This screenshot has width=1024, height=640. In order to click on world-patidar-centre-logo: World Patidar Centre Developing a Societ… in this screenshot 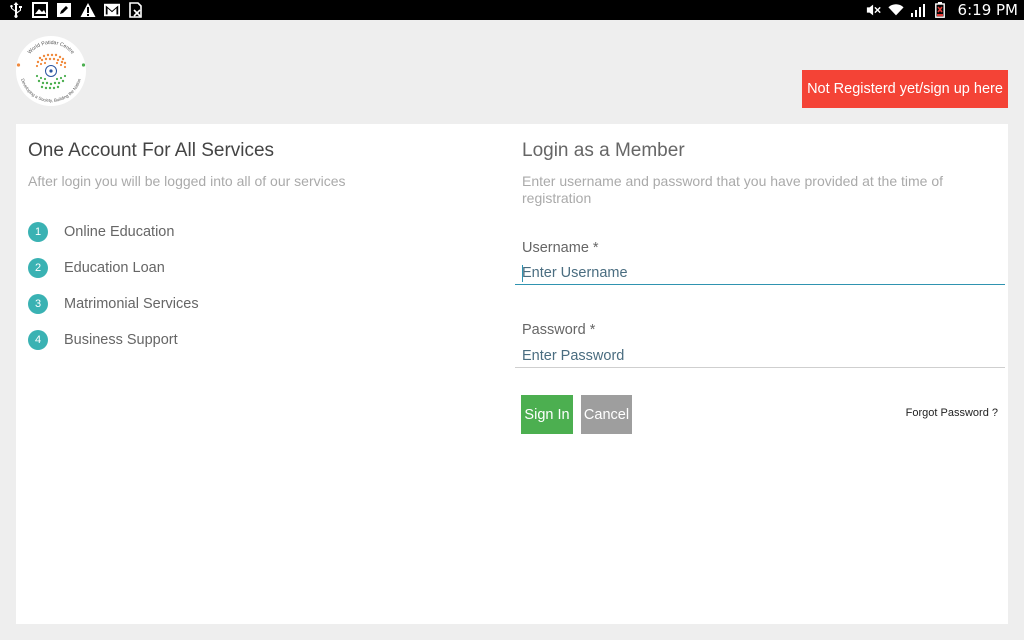, I will do `click(51, 71)`.